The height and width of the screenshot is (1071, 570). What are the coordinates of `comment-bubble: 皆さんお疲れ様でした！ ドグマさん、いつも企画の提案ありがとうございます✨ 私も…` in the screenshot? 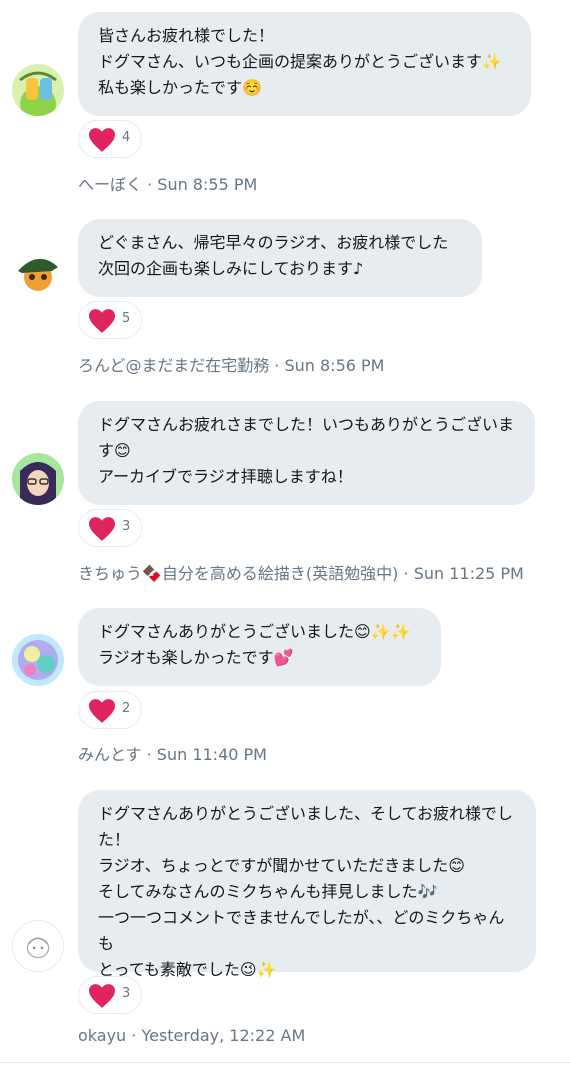 It's located at (304, 64).